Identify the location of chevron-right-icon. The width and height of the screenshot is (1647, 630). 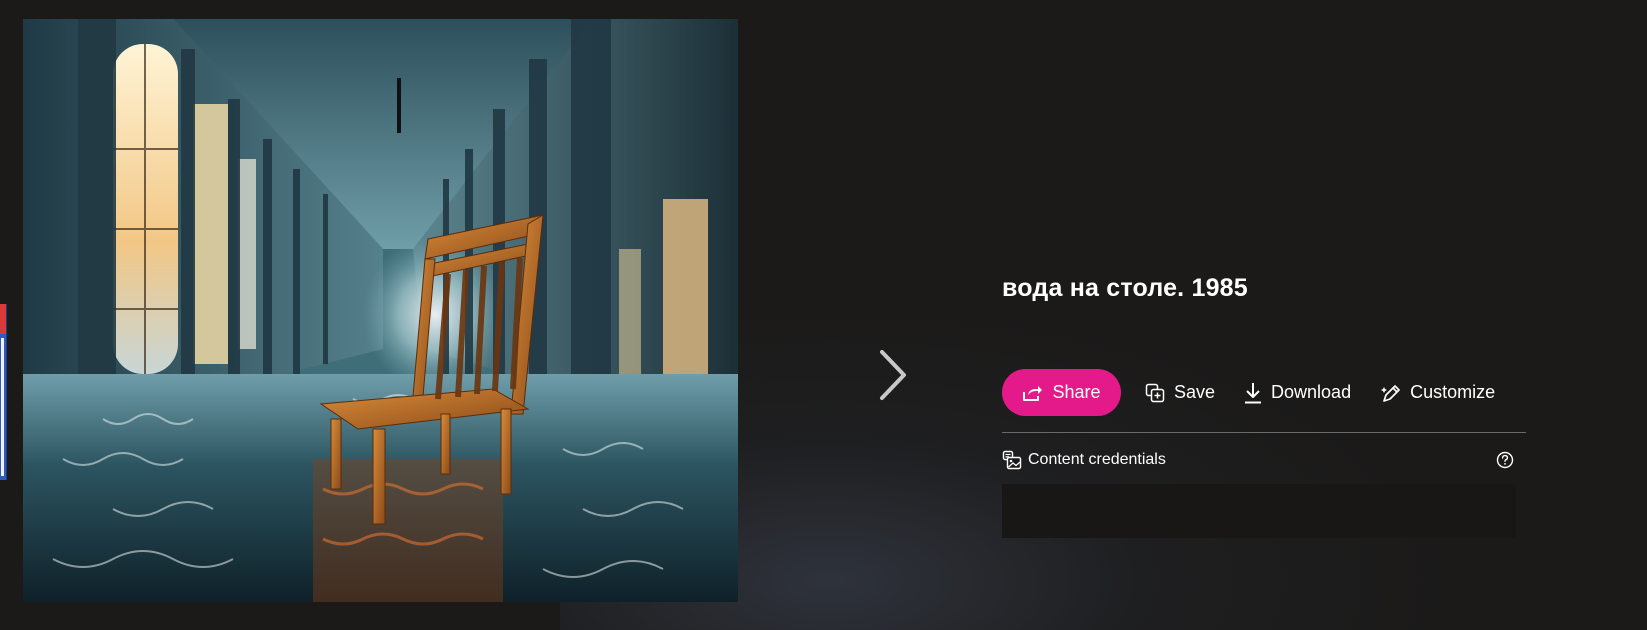
(893, 375).